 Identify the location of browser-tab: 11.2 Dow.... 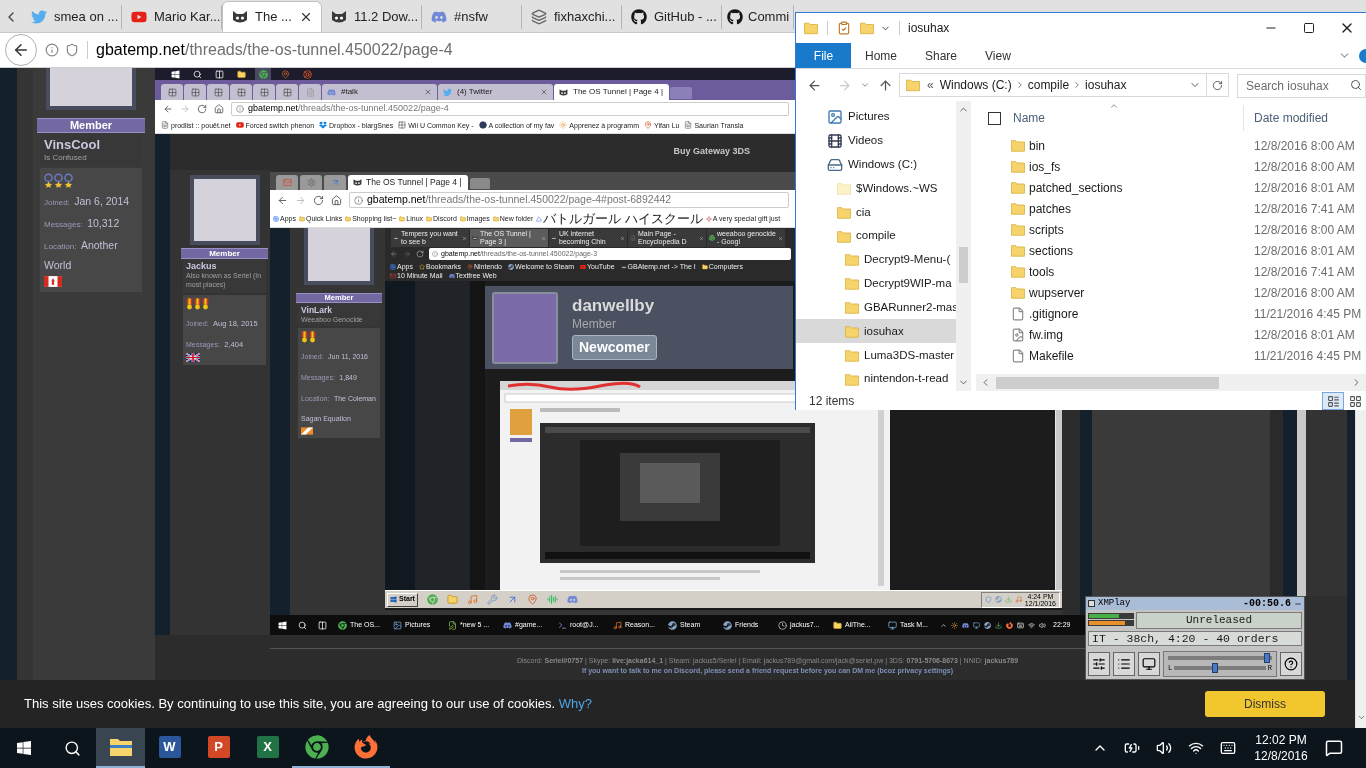
(372, 17).